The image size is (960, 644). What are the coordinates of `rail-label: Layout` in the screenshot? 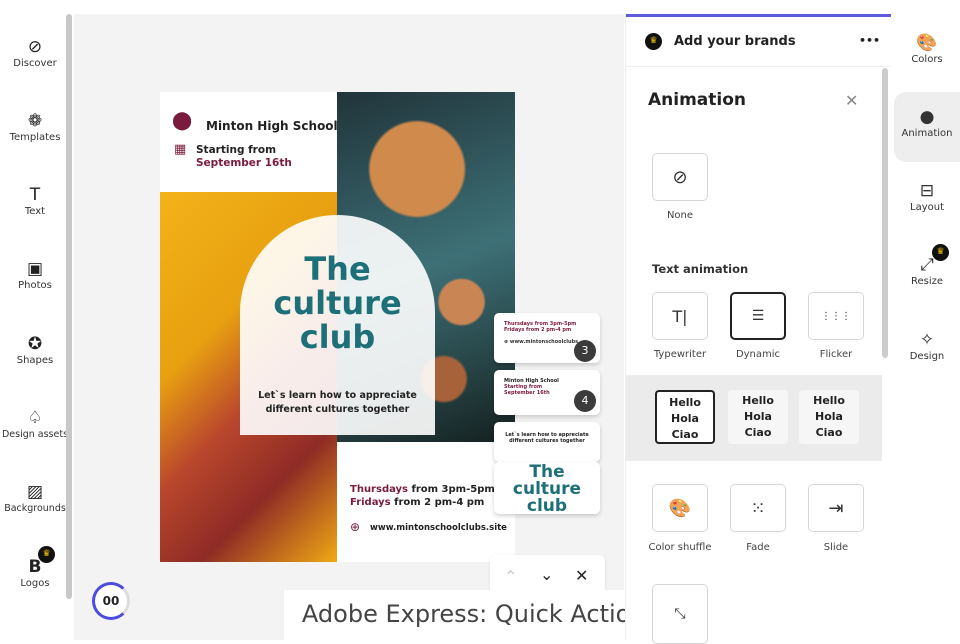 It's located at (927, 207).